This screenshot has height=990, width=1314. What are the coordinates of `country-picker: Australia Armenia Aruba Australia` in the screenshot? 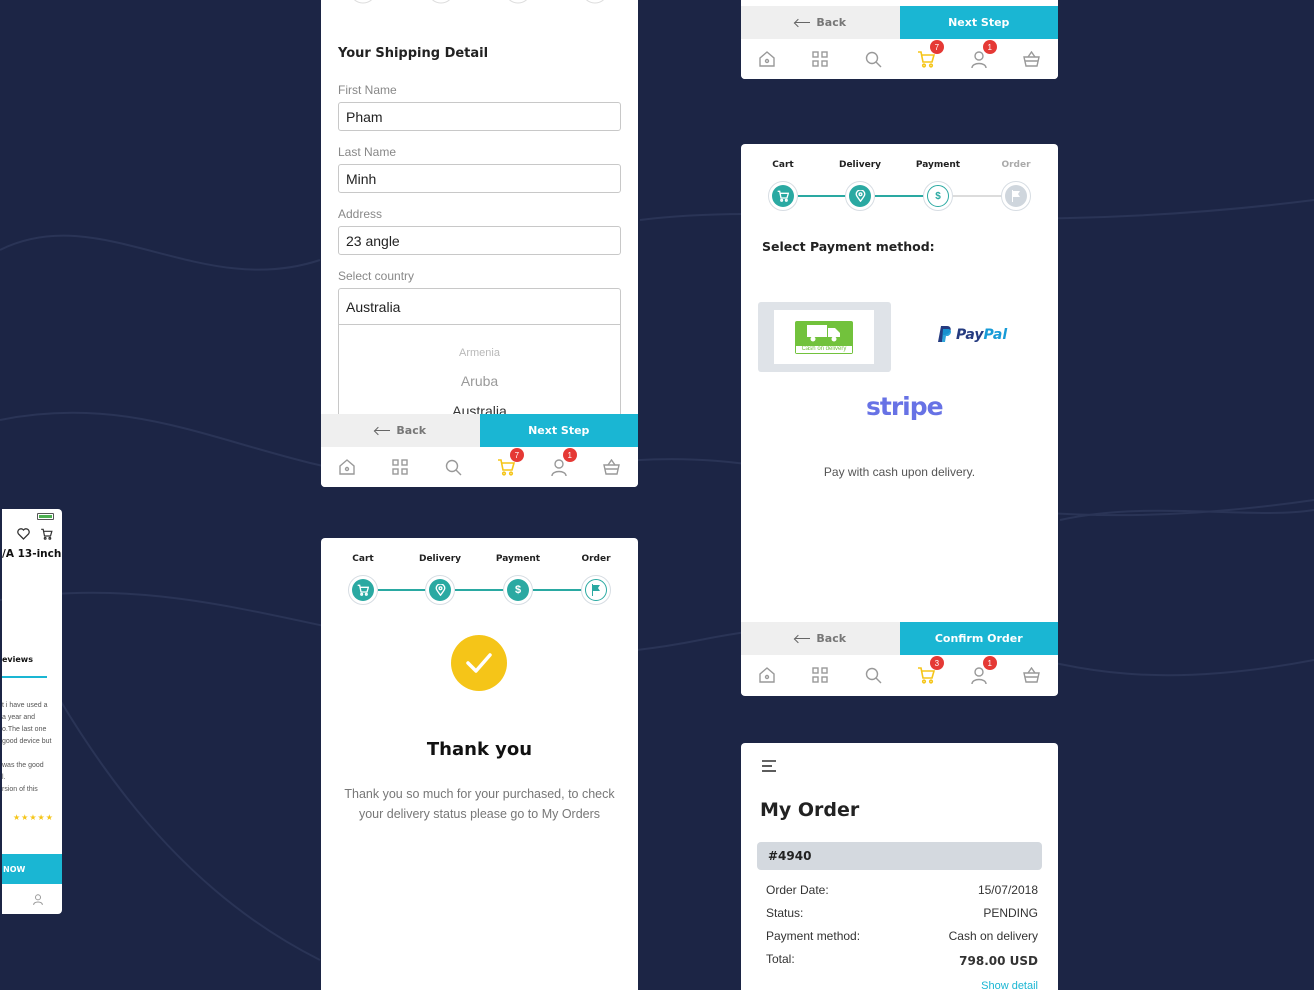 It's located at (479, 358).